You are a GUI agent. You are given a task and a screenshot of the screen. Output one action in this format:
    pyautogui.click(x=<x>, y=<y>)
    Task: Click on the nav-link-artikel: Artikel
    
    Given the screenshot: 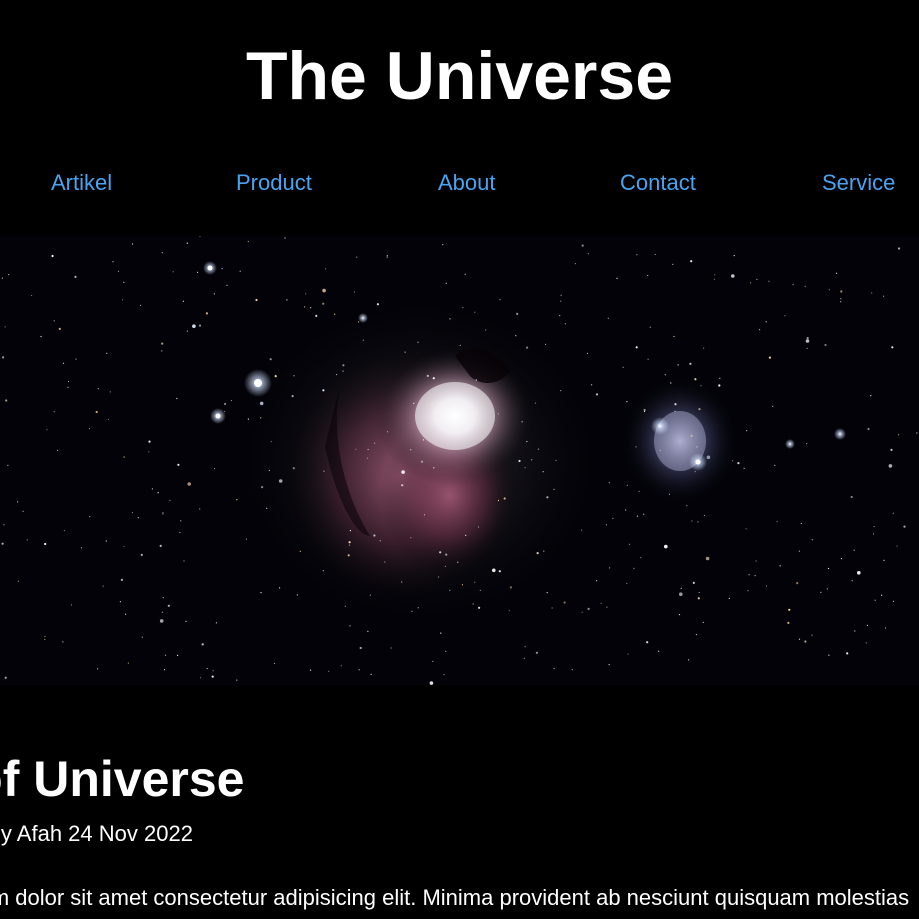 What is the action you would take?
    pyautogui.click(x=81, y=183)
    